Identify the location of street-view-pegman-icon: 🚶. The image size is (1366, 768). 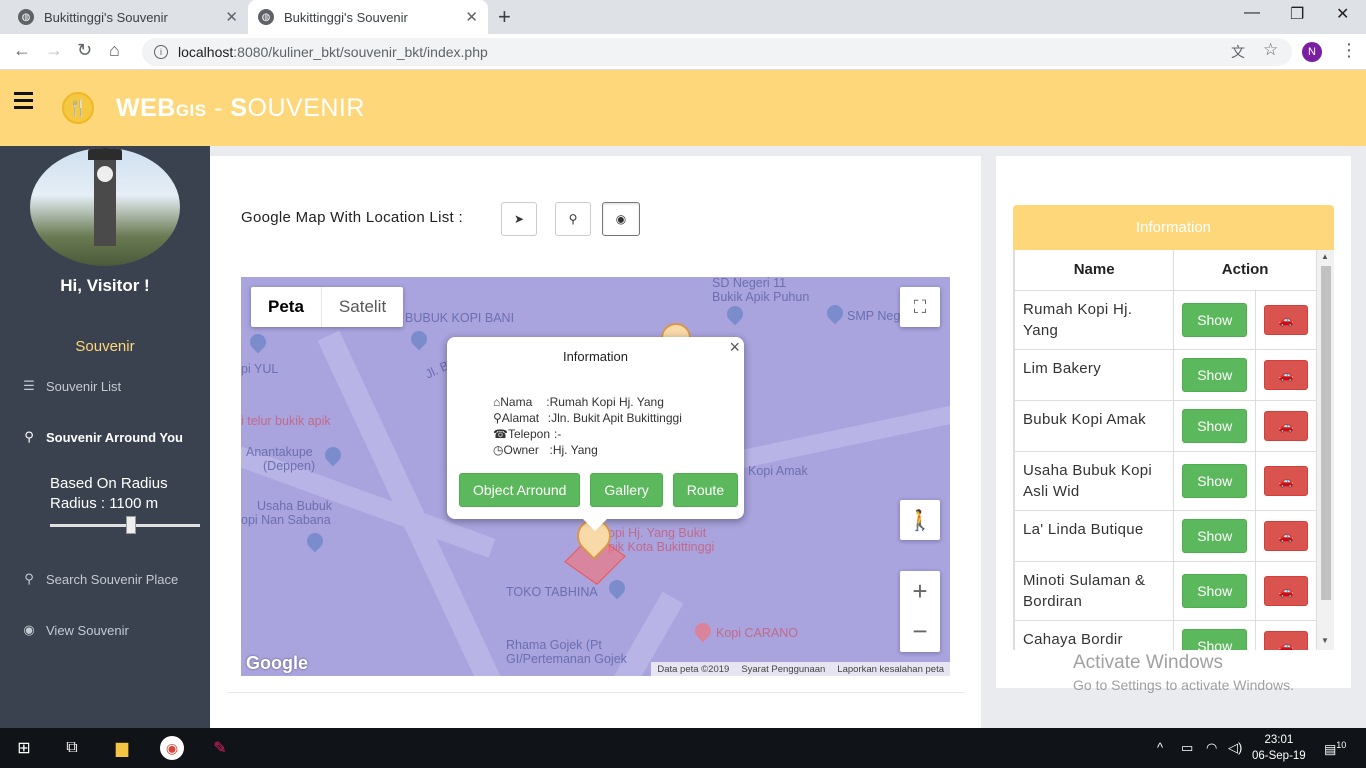
(920, 520).